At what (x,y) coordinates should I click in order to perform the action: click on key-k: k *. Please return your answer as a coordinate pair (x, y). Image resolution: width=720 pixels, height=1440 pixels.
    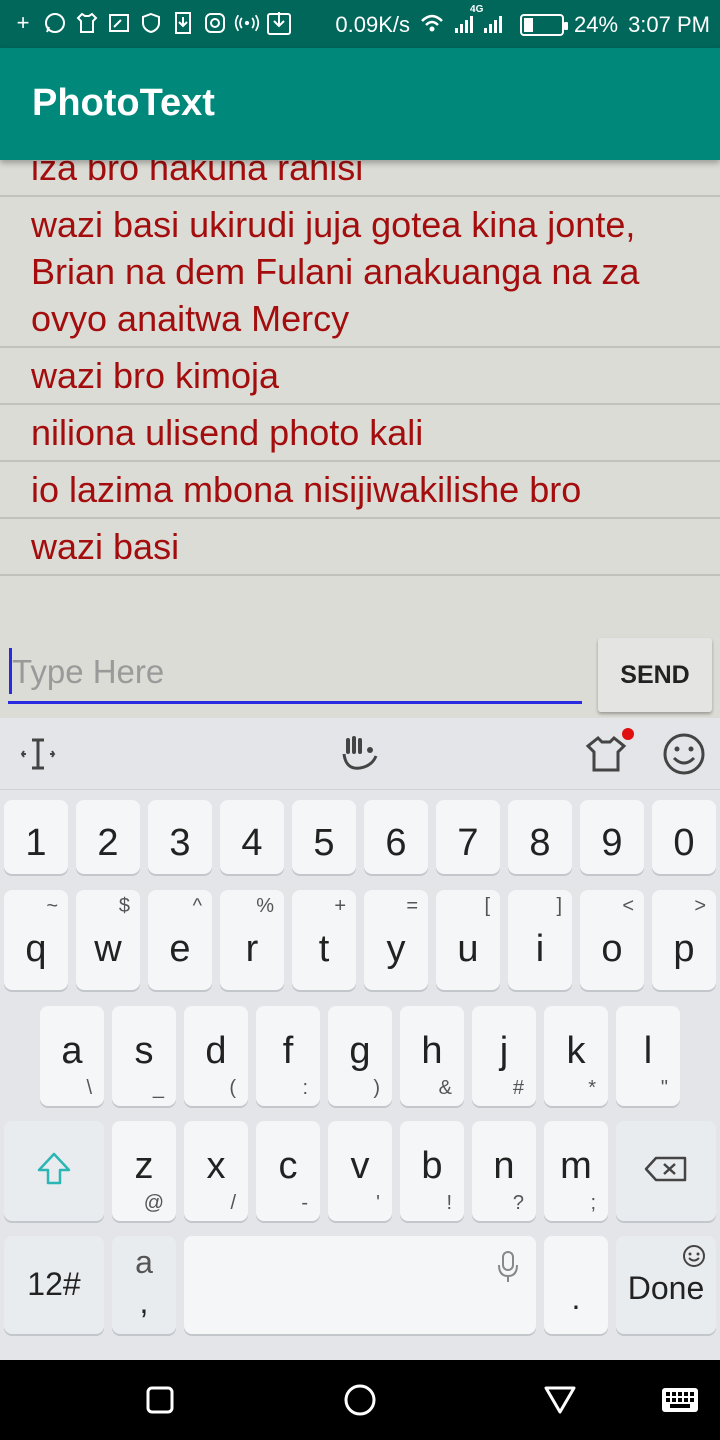
    Looking at the image, I should click on (576, 1056).